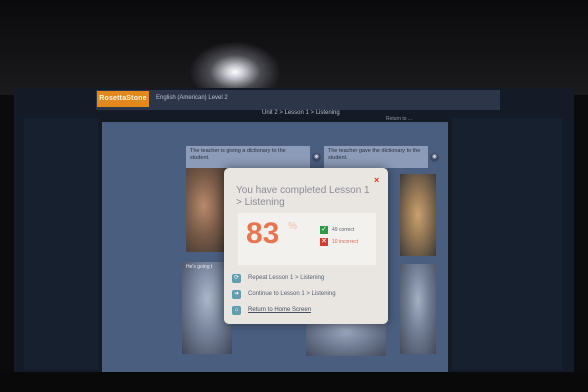 The height and width of the screenshot is (392, 588). Describe the element at coordinates (280, 310) in the screenshot. I see `return-home-label: Return to Home Screen` at that location.